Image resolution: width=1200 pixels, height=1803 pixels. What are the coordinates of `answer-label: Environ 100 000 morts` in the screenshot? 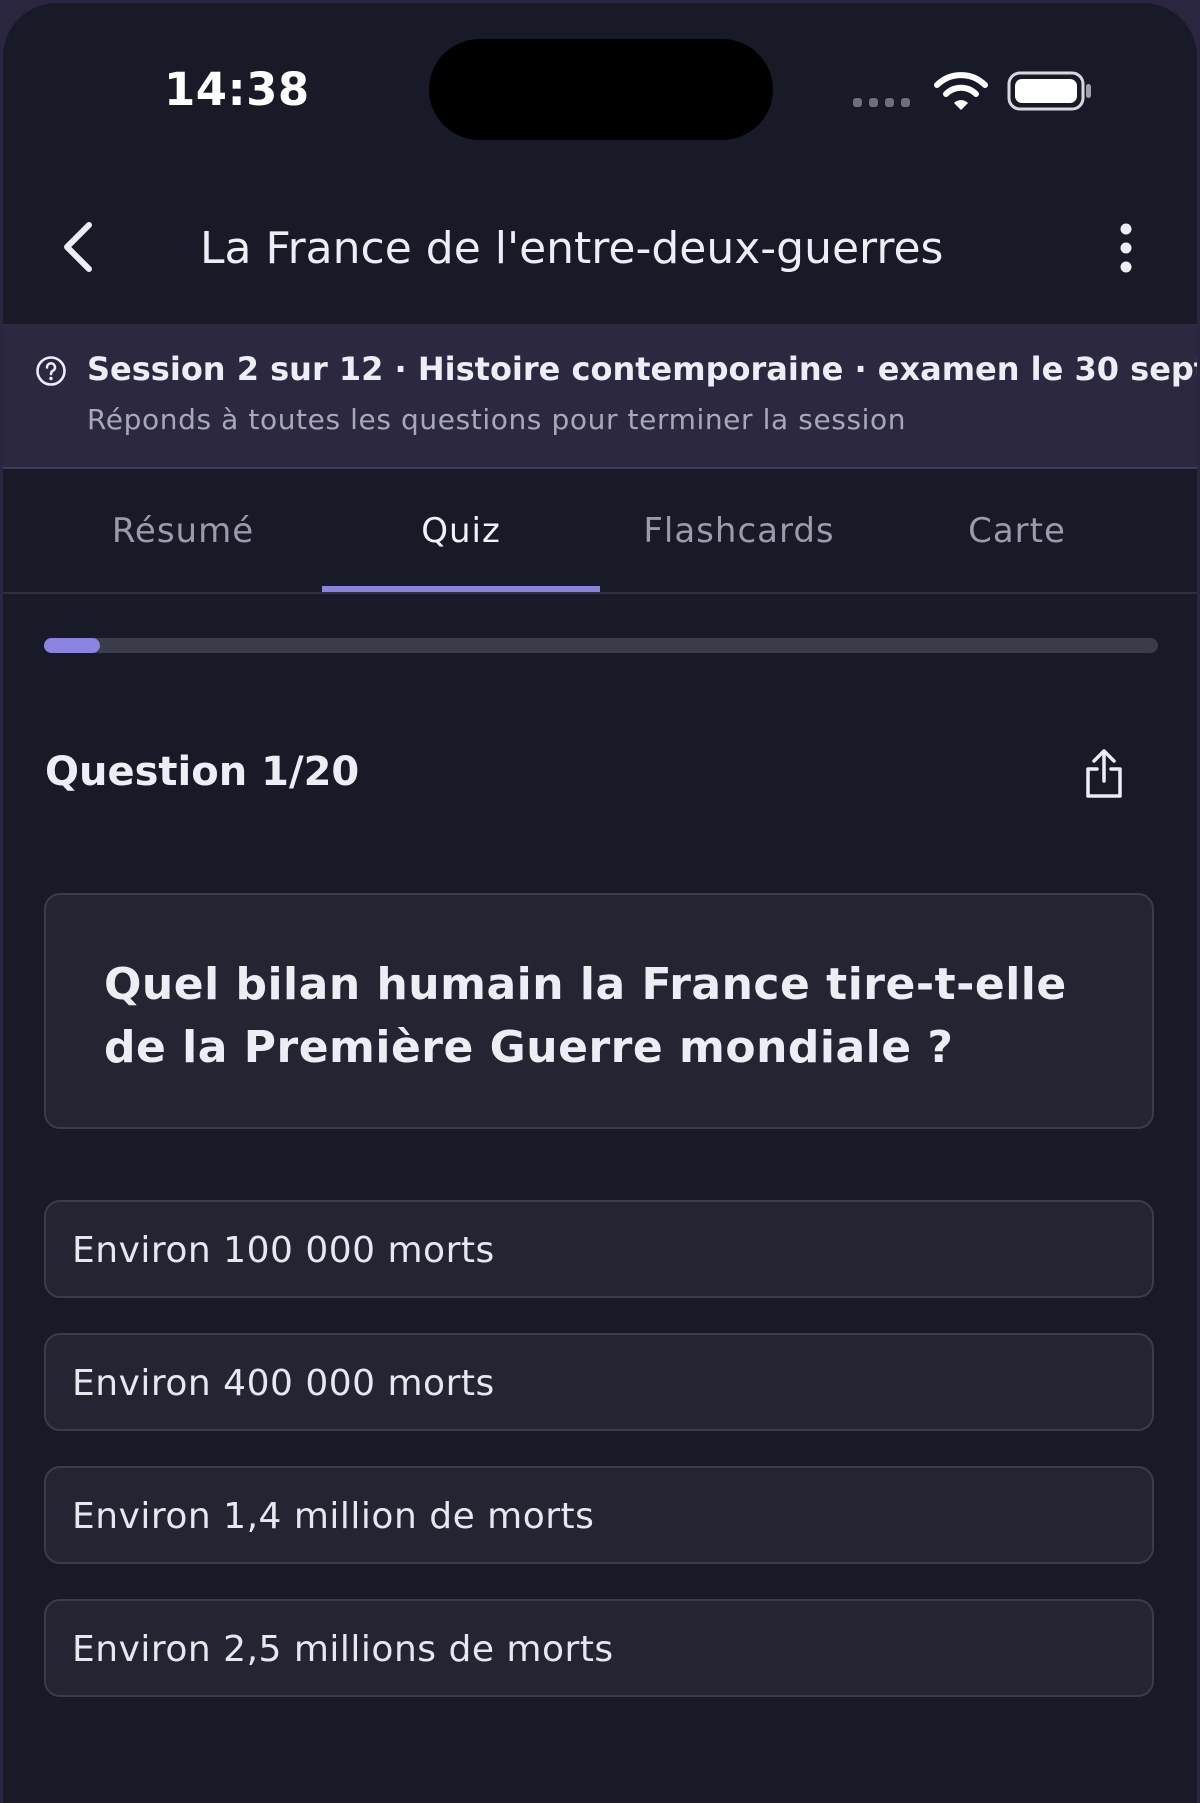 It's located at (283, 1250).